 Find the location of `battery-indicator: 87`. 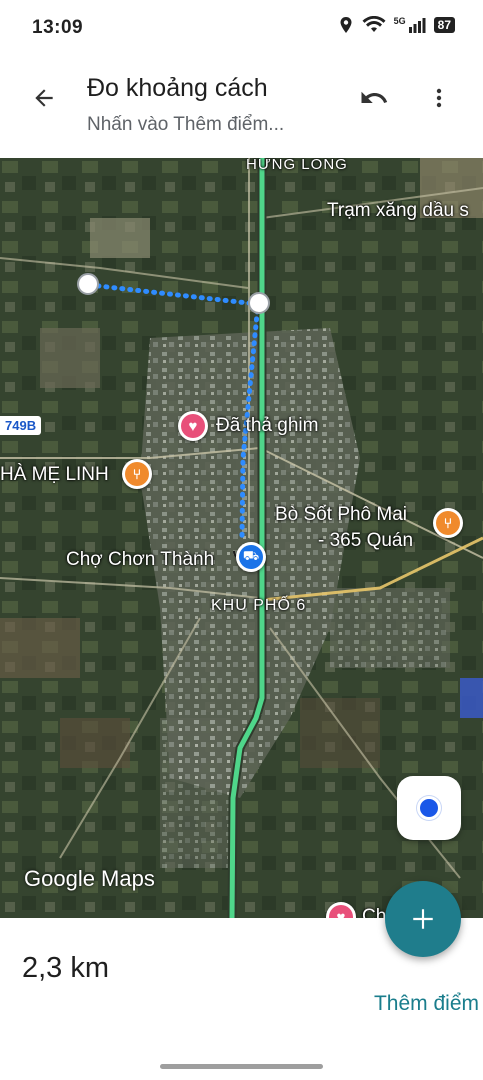

battery-indicator: 87 is located at coordinates (444, 25).